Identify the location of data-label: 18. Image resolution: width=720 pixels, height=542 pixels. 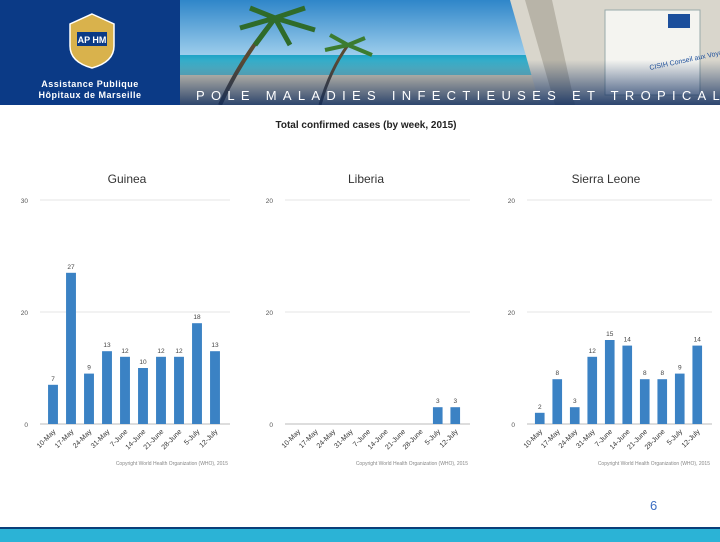
(197, 317).